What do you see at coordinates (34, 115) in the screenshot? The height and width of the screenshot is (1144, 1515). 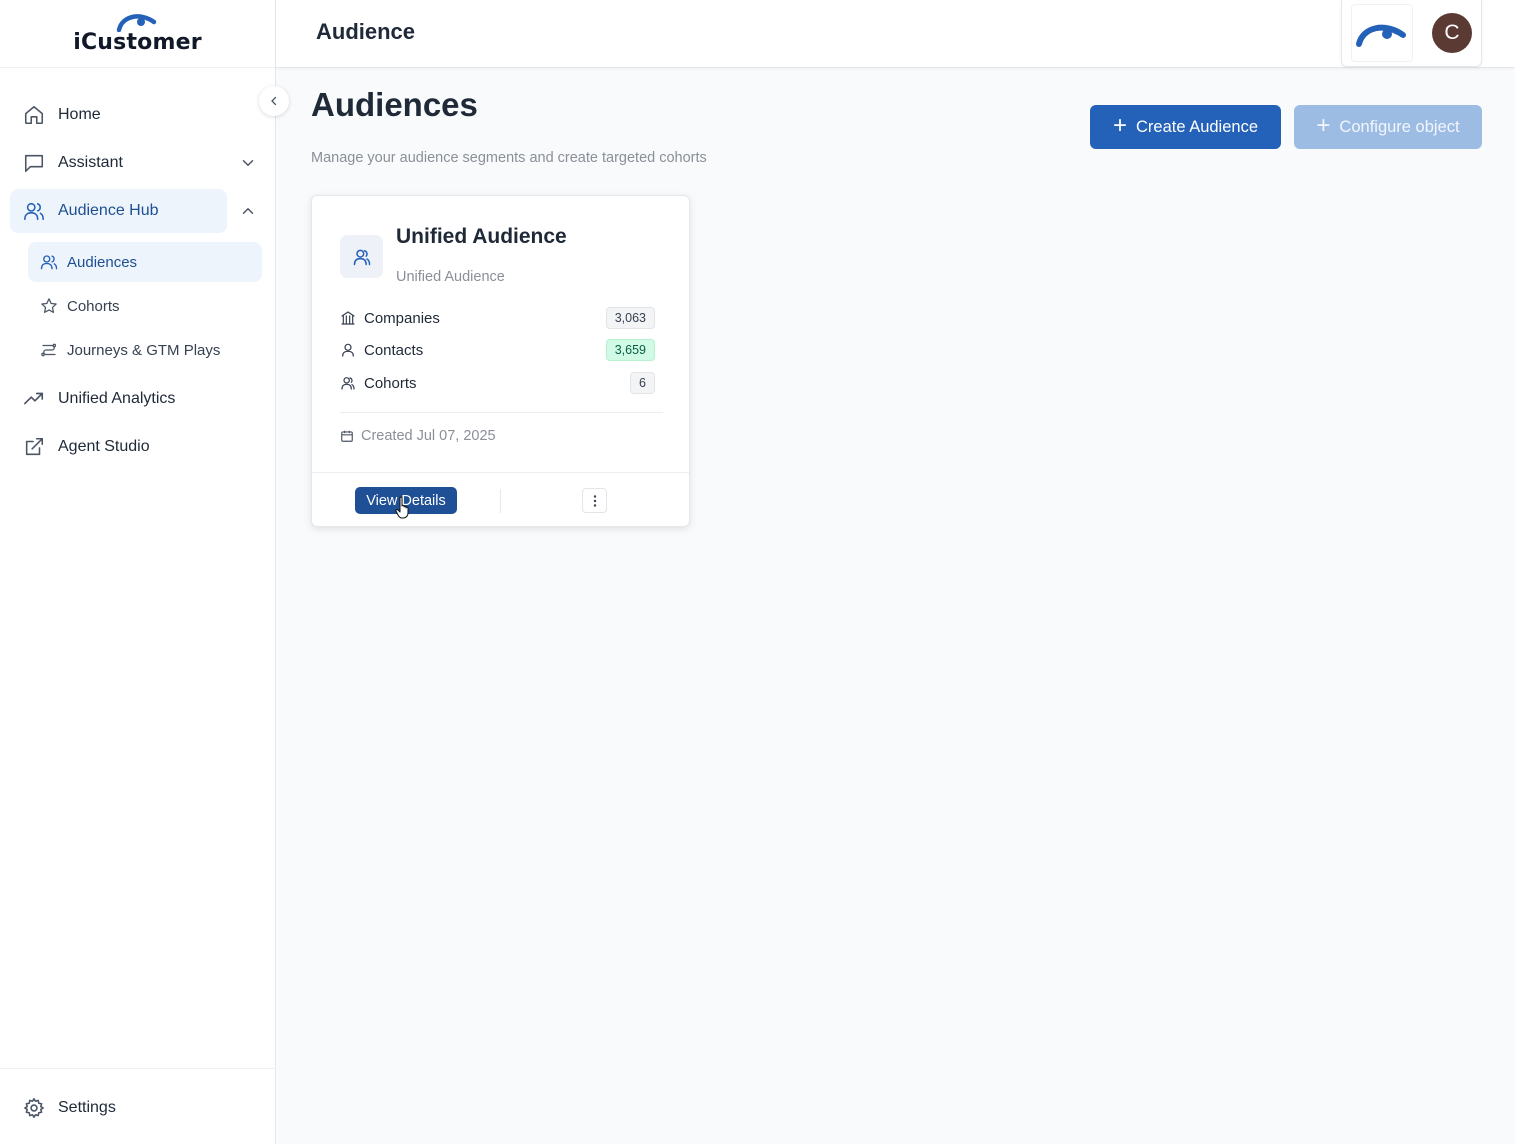 I see `home-icon` at bounding box center [34, 115].